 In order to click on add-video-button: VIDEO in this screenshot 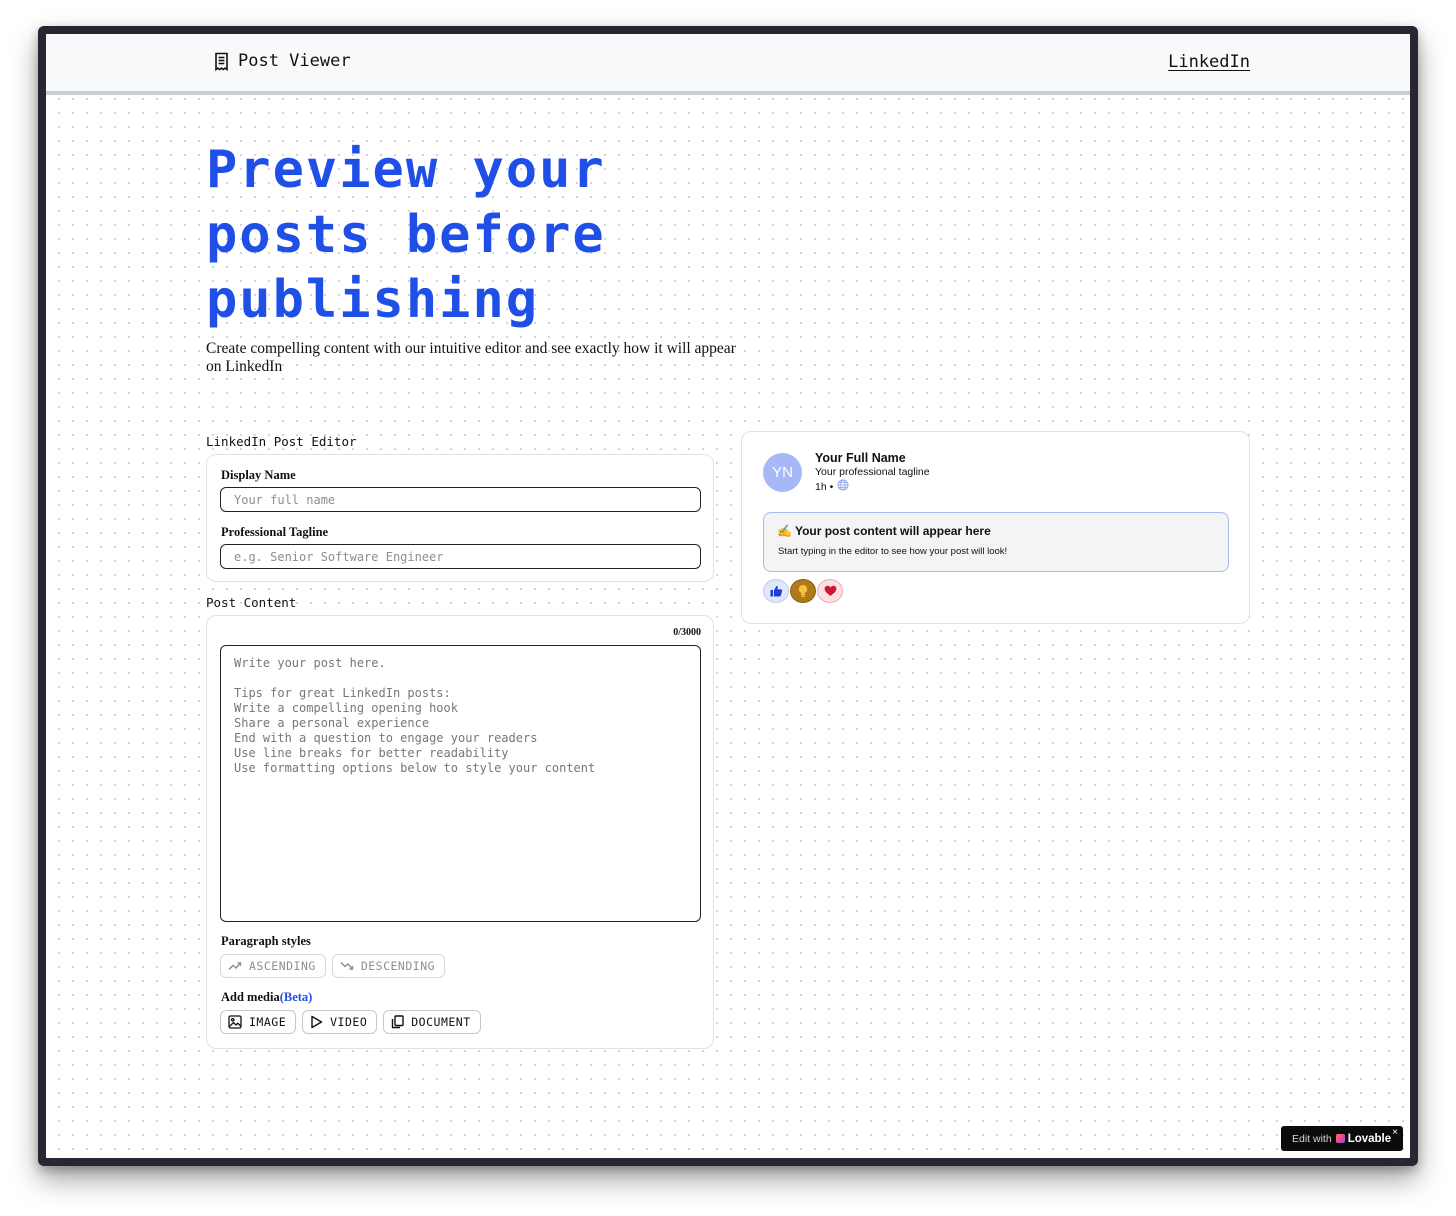, I will do `click(340, 1022)`.